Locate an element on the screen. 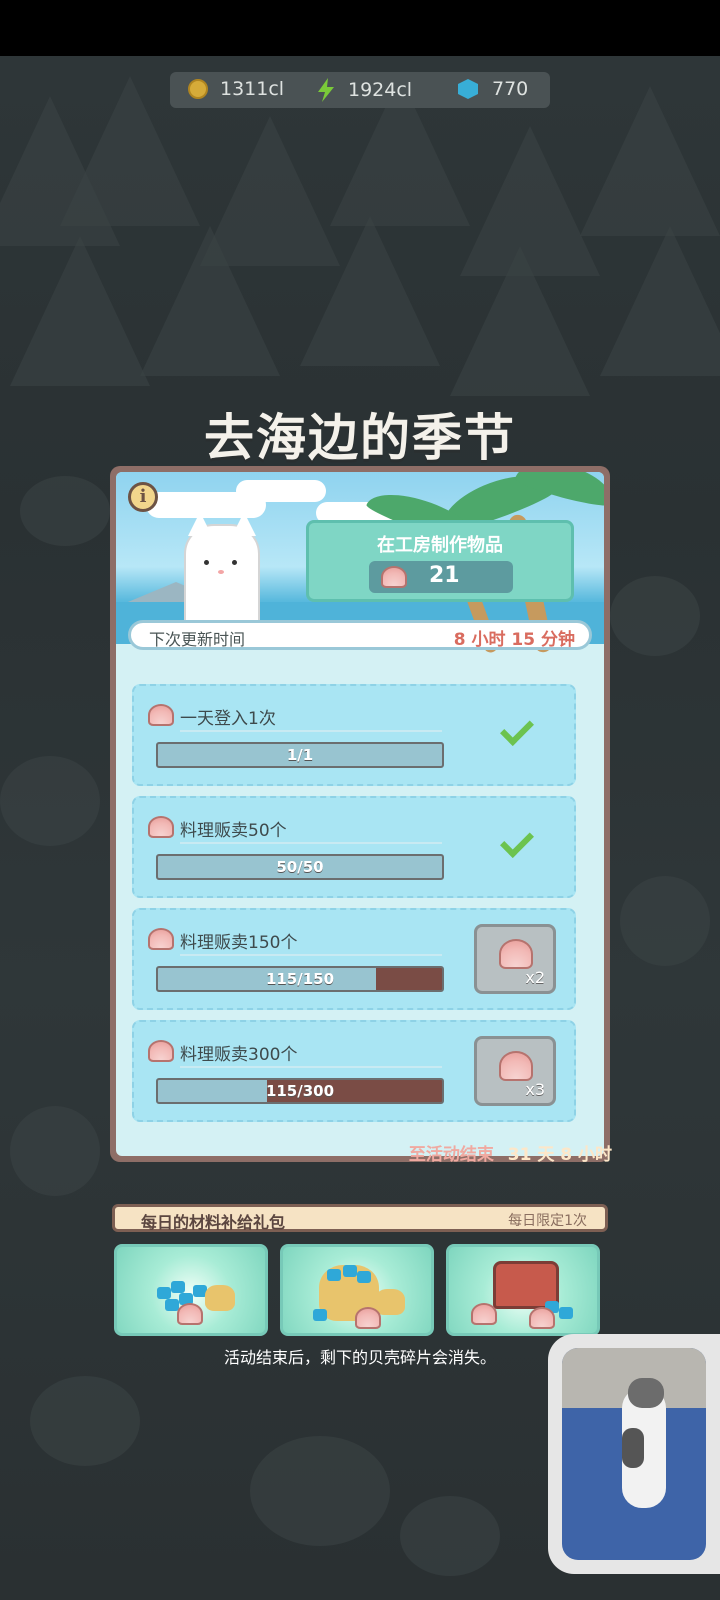  task-row: 料理贩卖50个 50/50 is located at coordinates (354, 847).